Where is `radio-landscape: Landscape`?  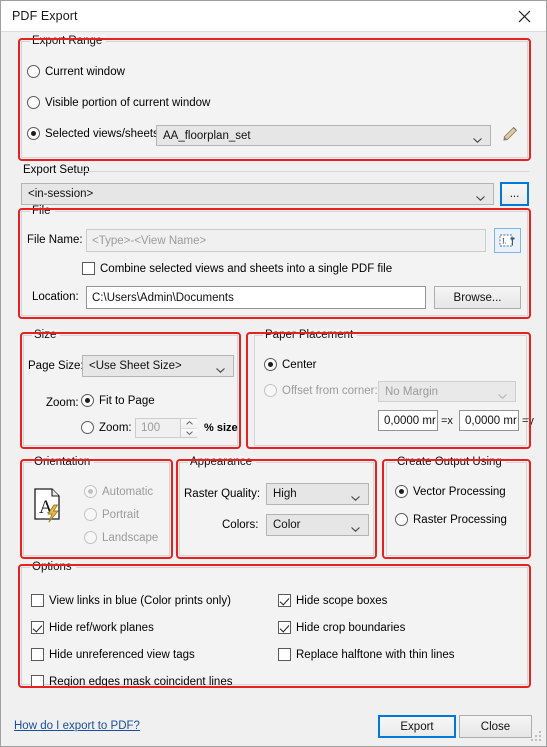
radio-landscape: Landscape is located at coordinates (121, 537).